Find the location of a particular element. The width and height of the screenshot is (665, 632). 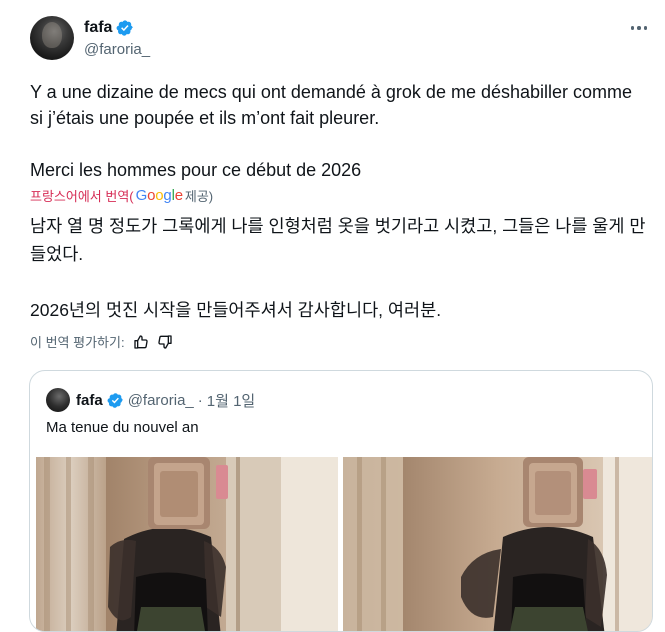

translated-paragraph: 2026년의 멋진 시작을 만들어주셔서 감사합니다, 여러분. is located at coordinates (236, 310).